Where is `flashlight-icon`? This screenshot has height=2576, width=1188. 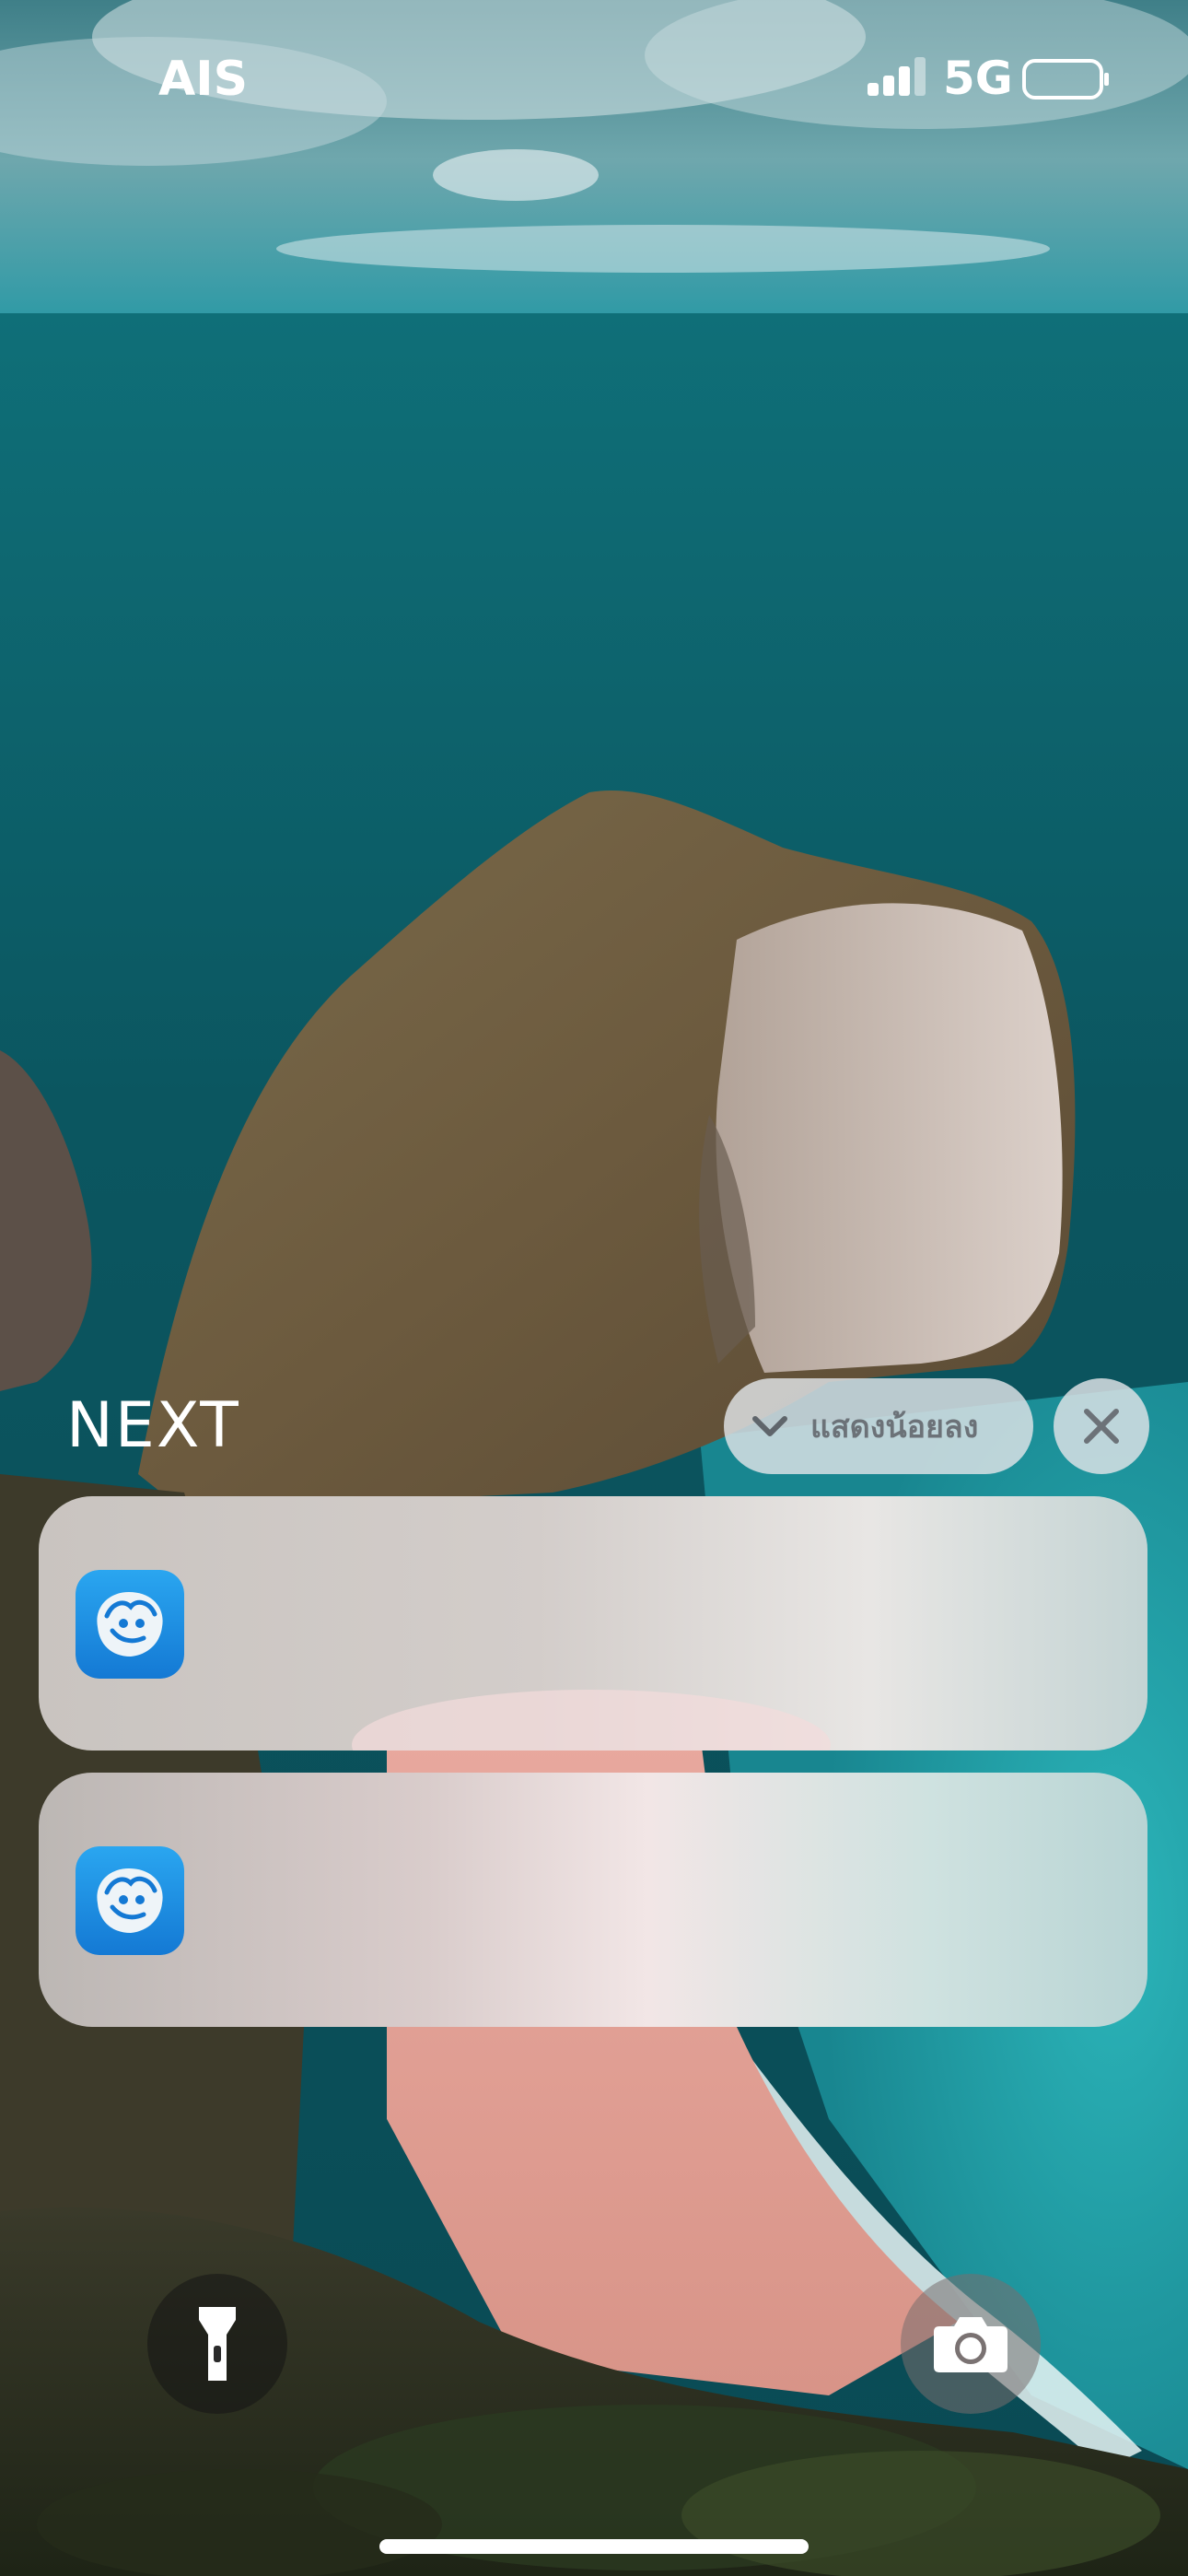 flashlight-icon is located at coordinates (218, 2344).